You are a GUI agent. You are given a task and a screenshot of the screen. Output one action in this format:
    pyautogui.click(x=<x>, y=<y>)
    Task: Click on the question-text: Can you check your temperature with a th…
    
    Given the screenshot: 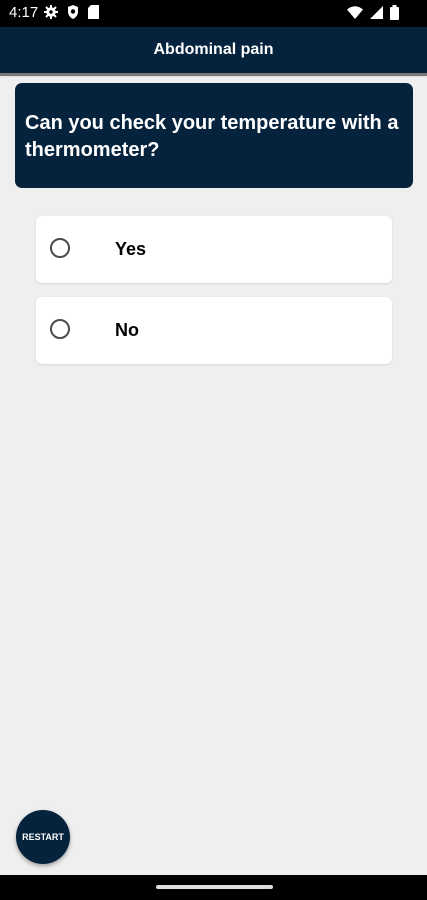 What is the action you would take?
    pyautogui.click(x=212, y=136)
    